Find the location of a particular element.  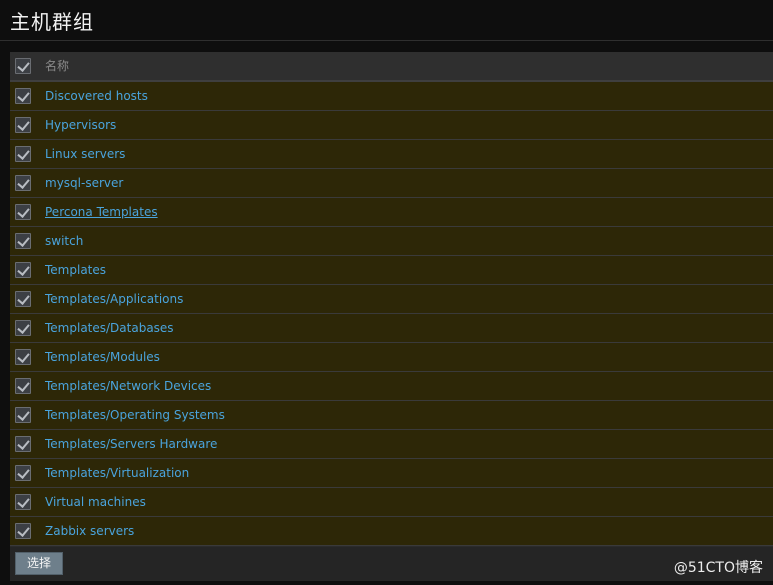

table-row: switch is located at coordinates (391, 241).